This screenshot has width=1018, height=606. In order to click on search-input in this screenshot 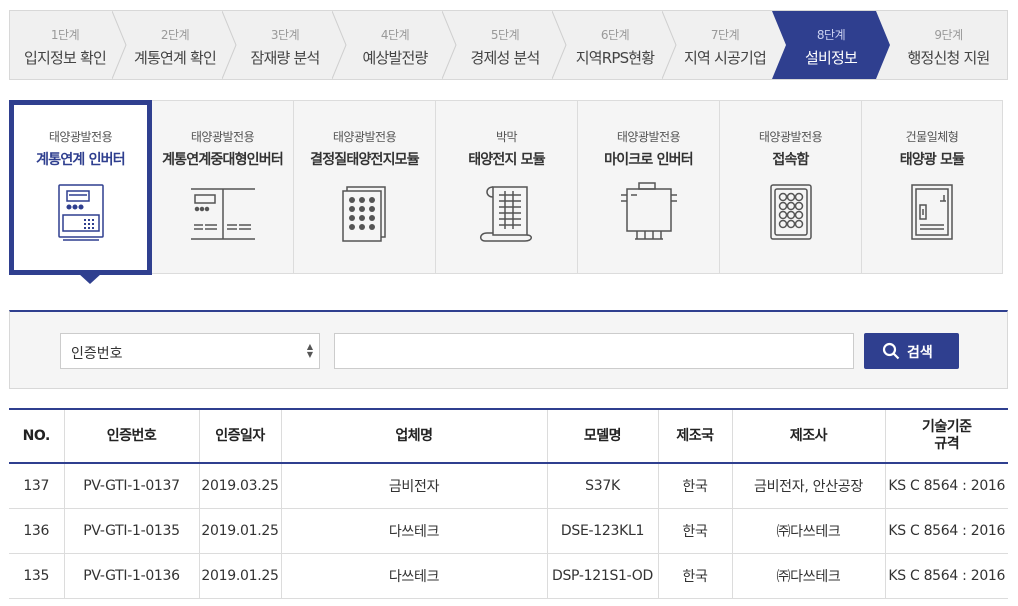, I will do `click(594, 351)`.